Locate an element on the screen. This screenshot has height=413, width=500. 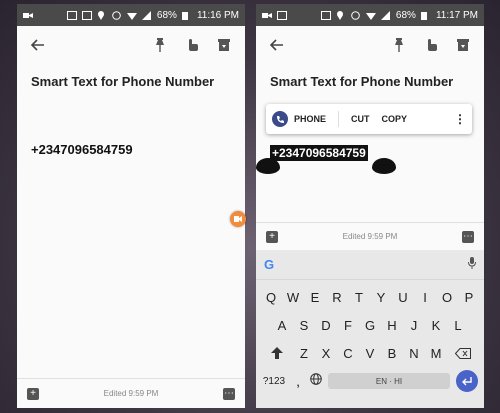
status-bar: 68% 11:17 PM is located at coordinates (370, 15).